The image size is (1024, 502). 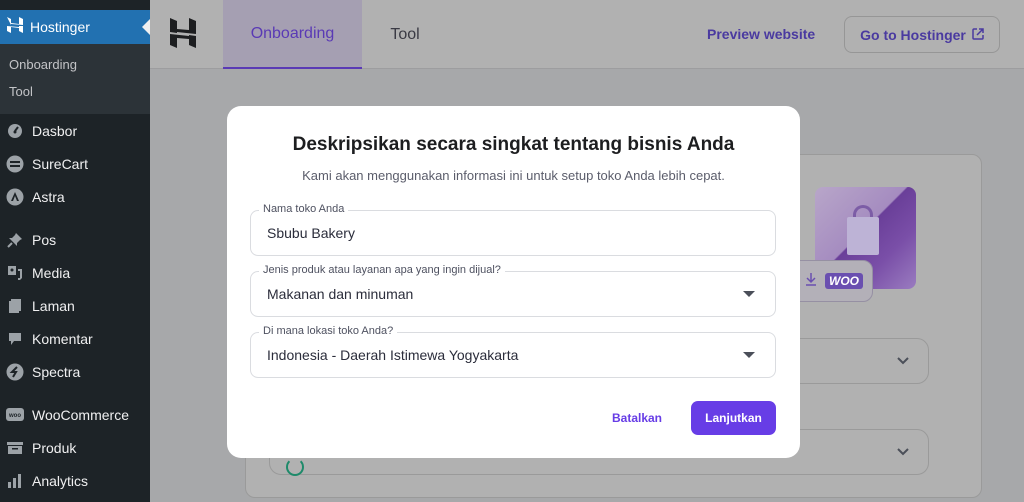 What do you see at coordinates (75, 239) in the screenshot?
I see `sidebar-item-pos: Pos` at bounding box center [75, 239].